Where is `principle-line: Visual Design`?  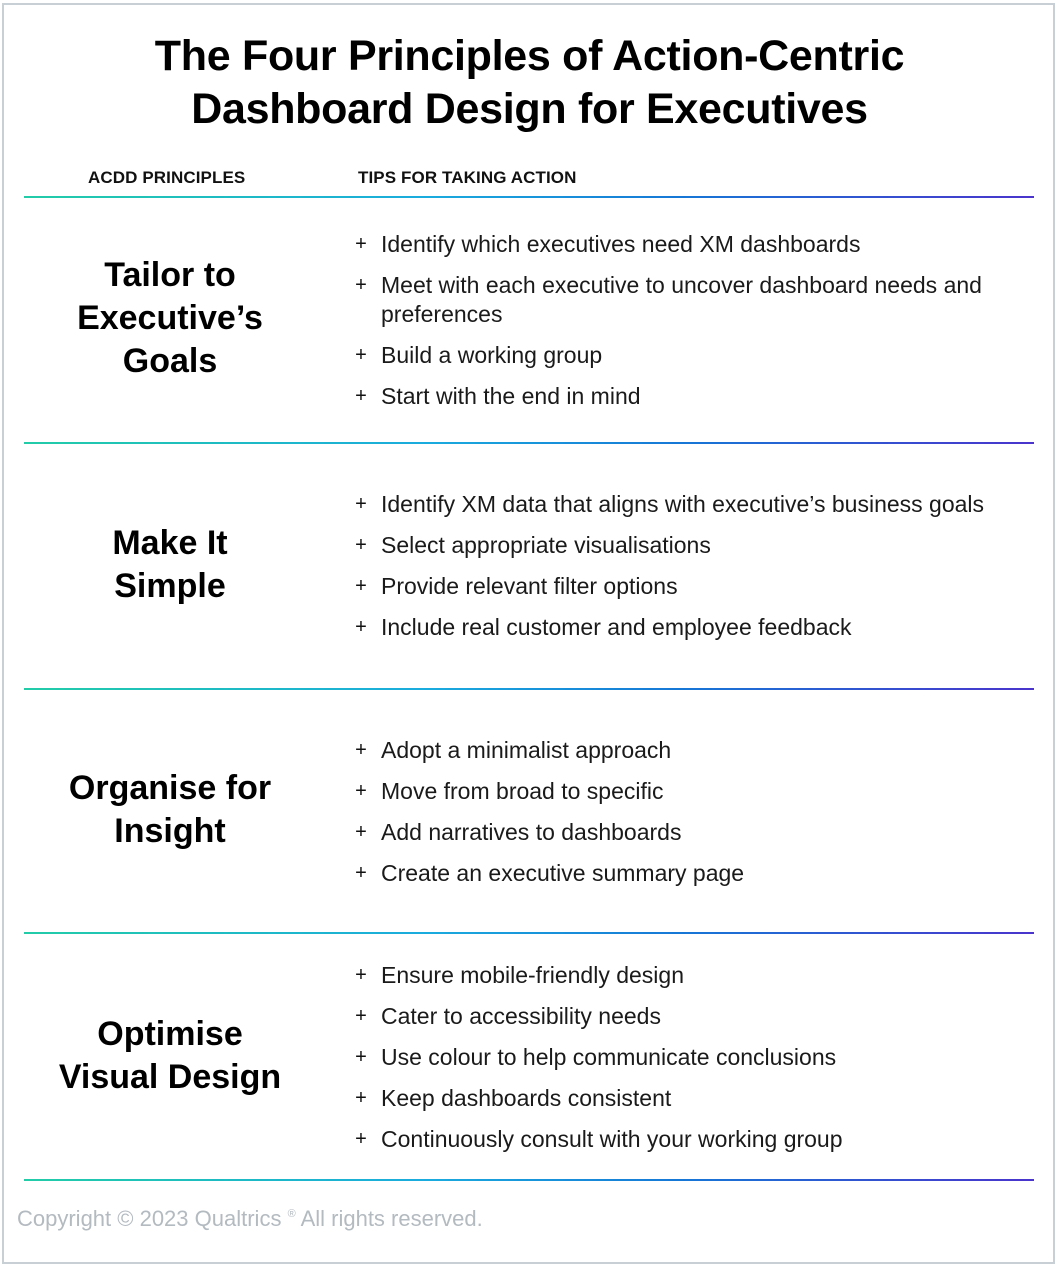
principle-line: Visual Design is located at coordinates (170, 1077).